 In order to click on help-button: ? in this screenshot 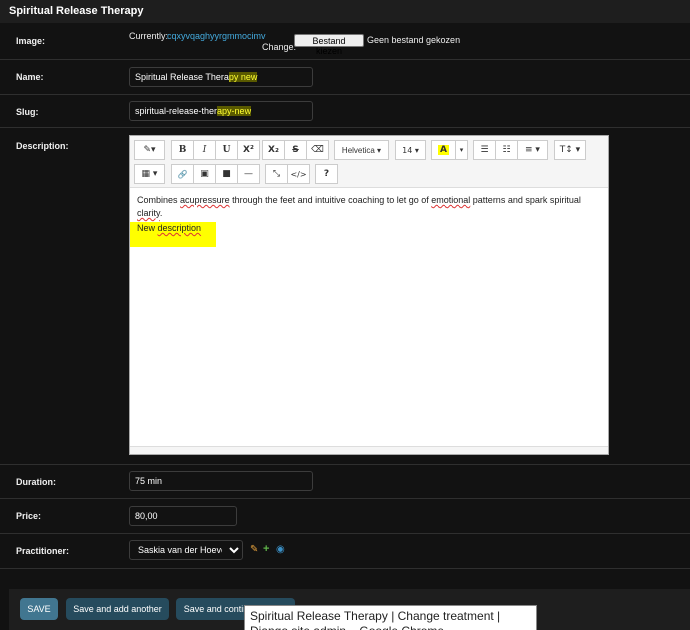, I will do `click(326, 174)`.